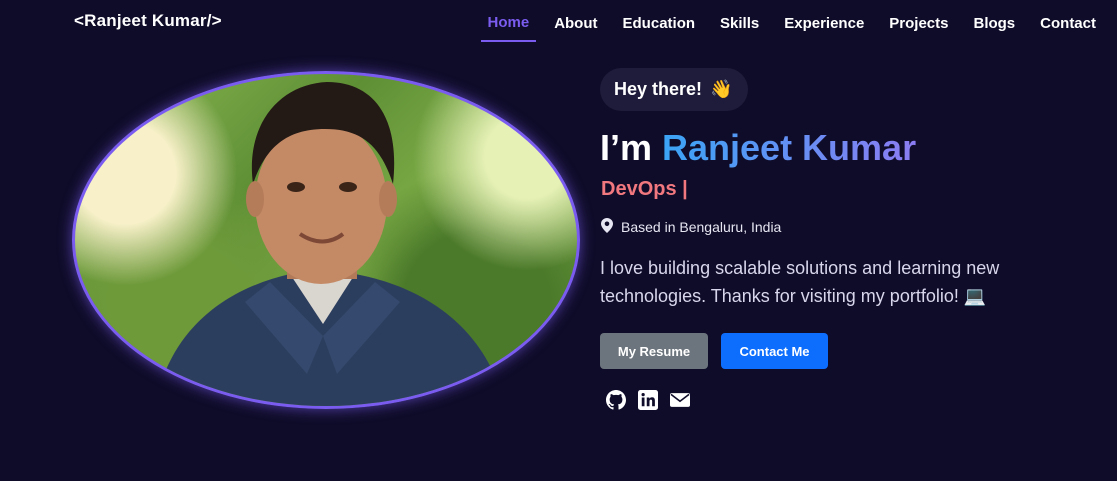 Image resolution: width=1117 pixels, height=481 pixels. I want to click on brand-logo: <Ranjeet Kumar/>, so click(148, 21).